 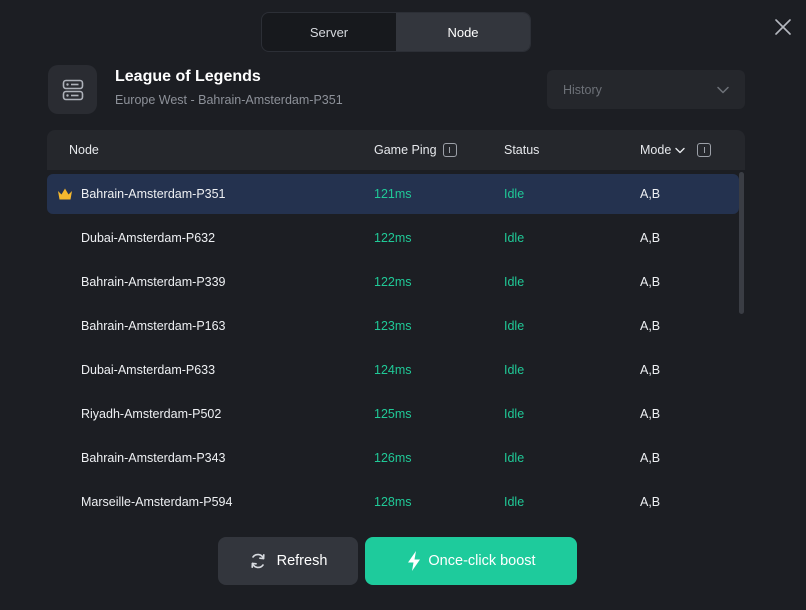 What do you see at coordinates (188, 76) in the screenshot?
I see `game-title: League of Legends` at bounding box center [188, 76].